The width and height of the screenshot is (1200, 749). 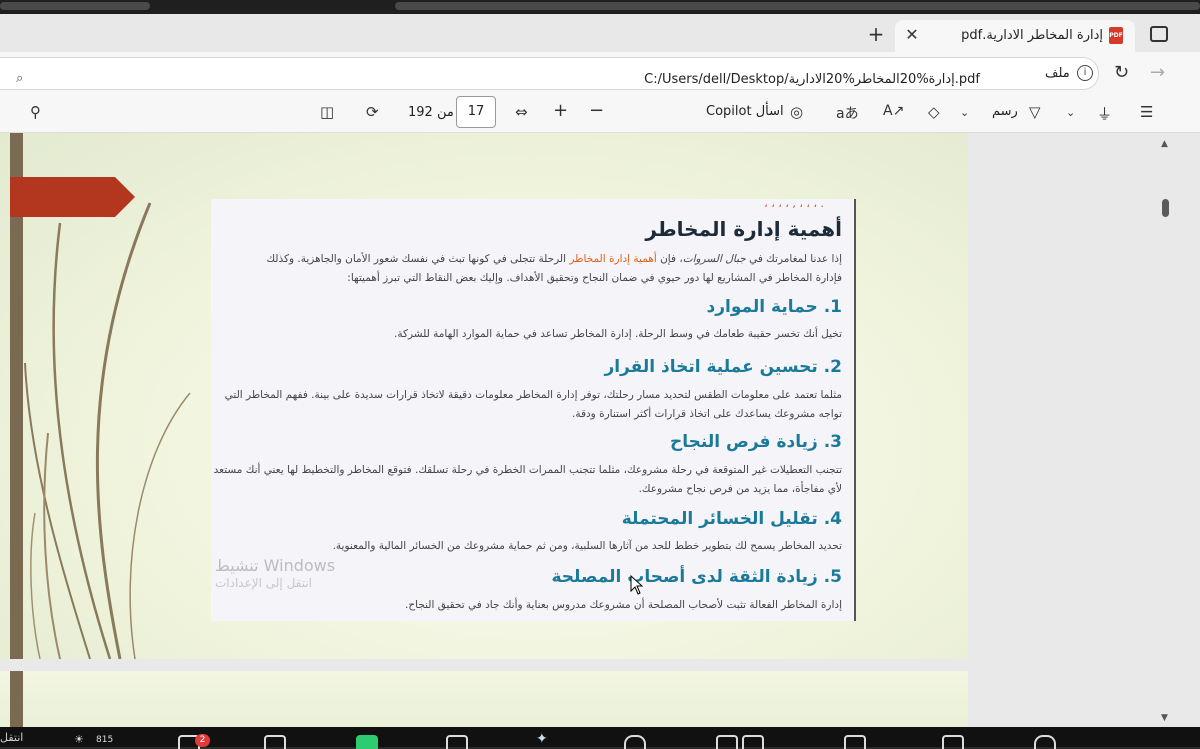 What do you see at coordinates (476, 112) in the screenshot?
I see `page-number-input: 17` at bounding box center [476, 112].